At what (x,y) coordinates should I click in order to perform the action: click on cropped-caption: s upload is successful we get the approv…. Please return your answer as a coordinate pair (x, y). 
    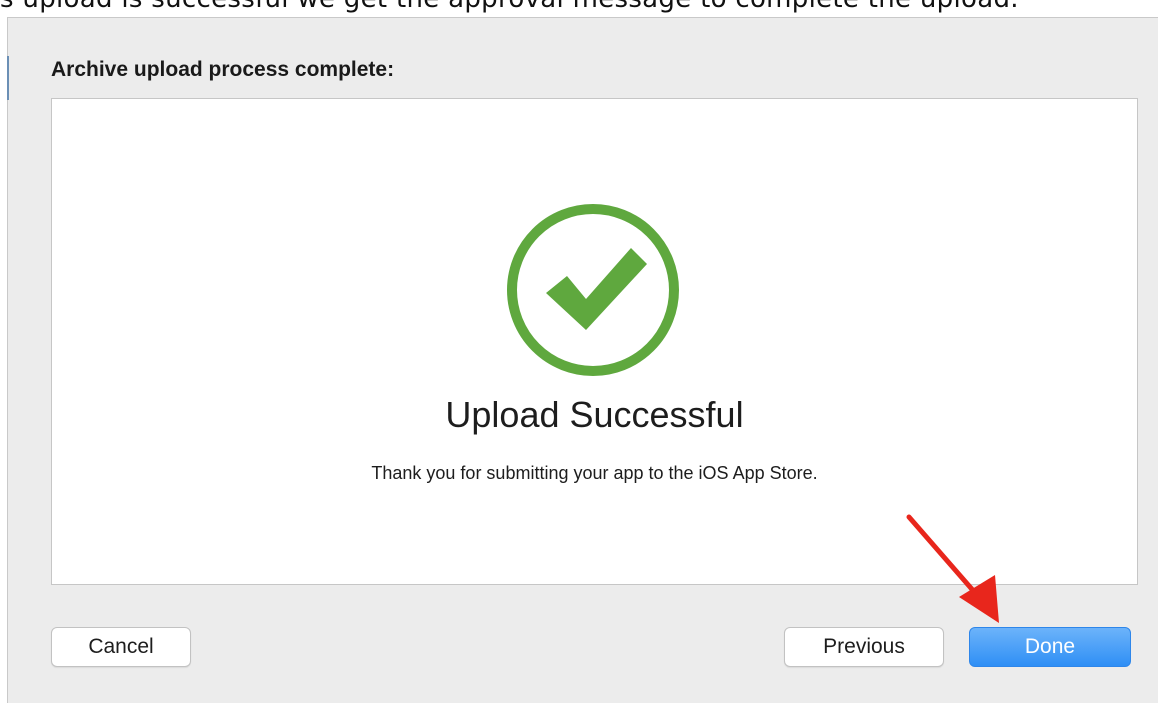
    Looking at the image, I should click on (579, 8).